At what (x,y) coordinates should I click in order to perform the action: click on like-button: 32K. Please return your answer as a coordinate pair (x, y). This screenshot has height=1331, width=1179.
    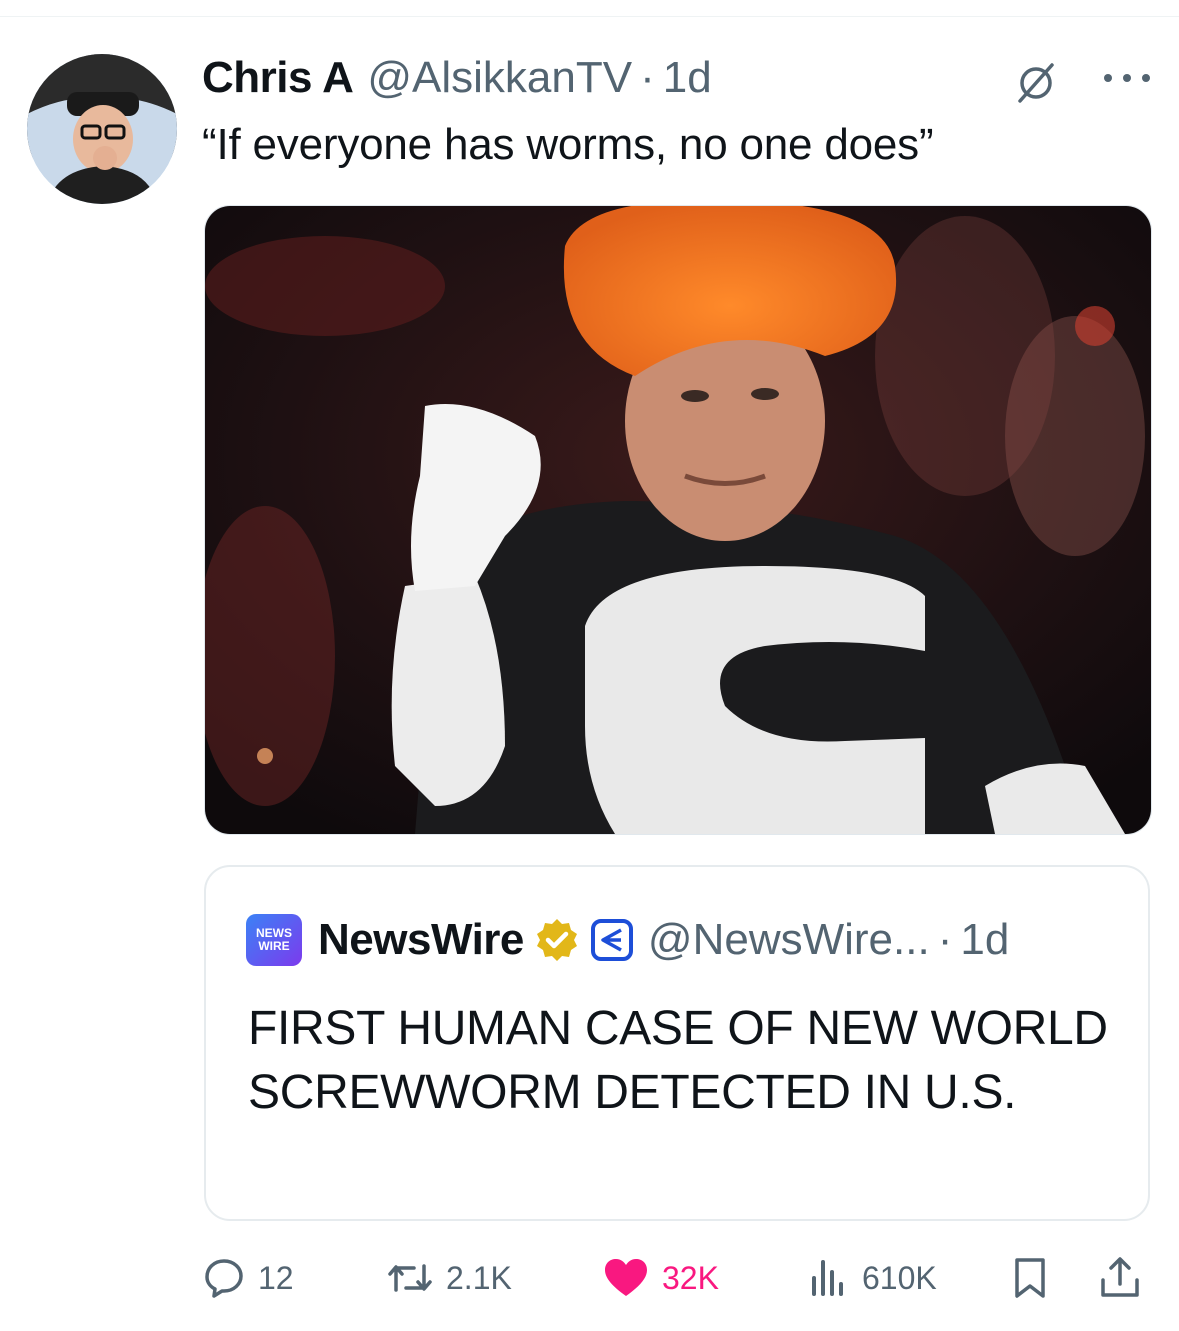
    Looking at the image, I should click on (660, 1278).